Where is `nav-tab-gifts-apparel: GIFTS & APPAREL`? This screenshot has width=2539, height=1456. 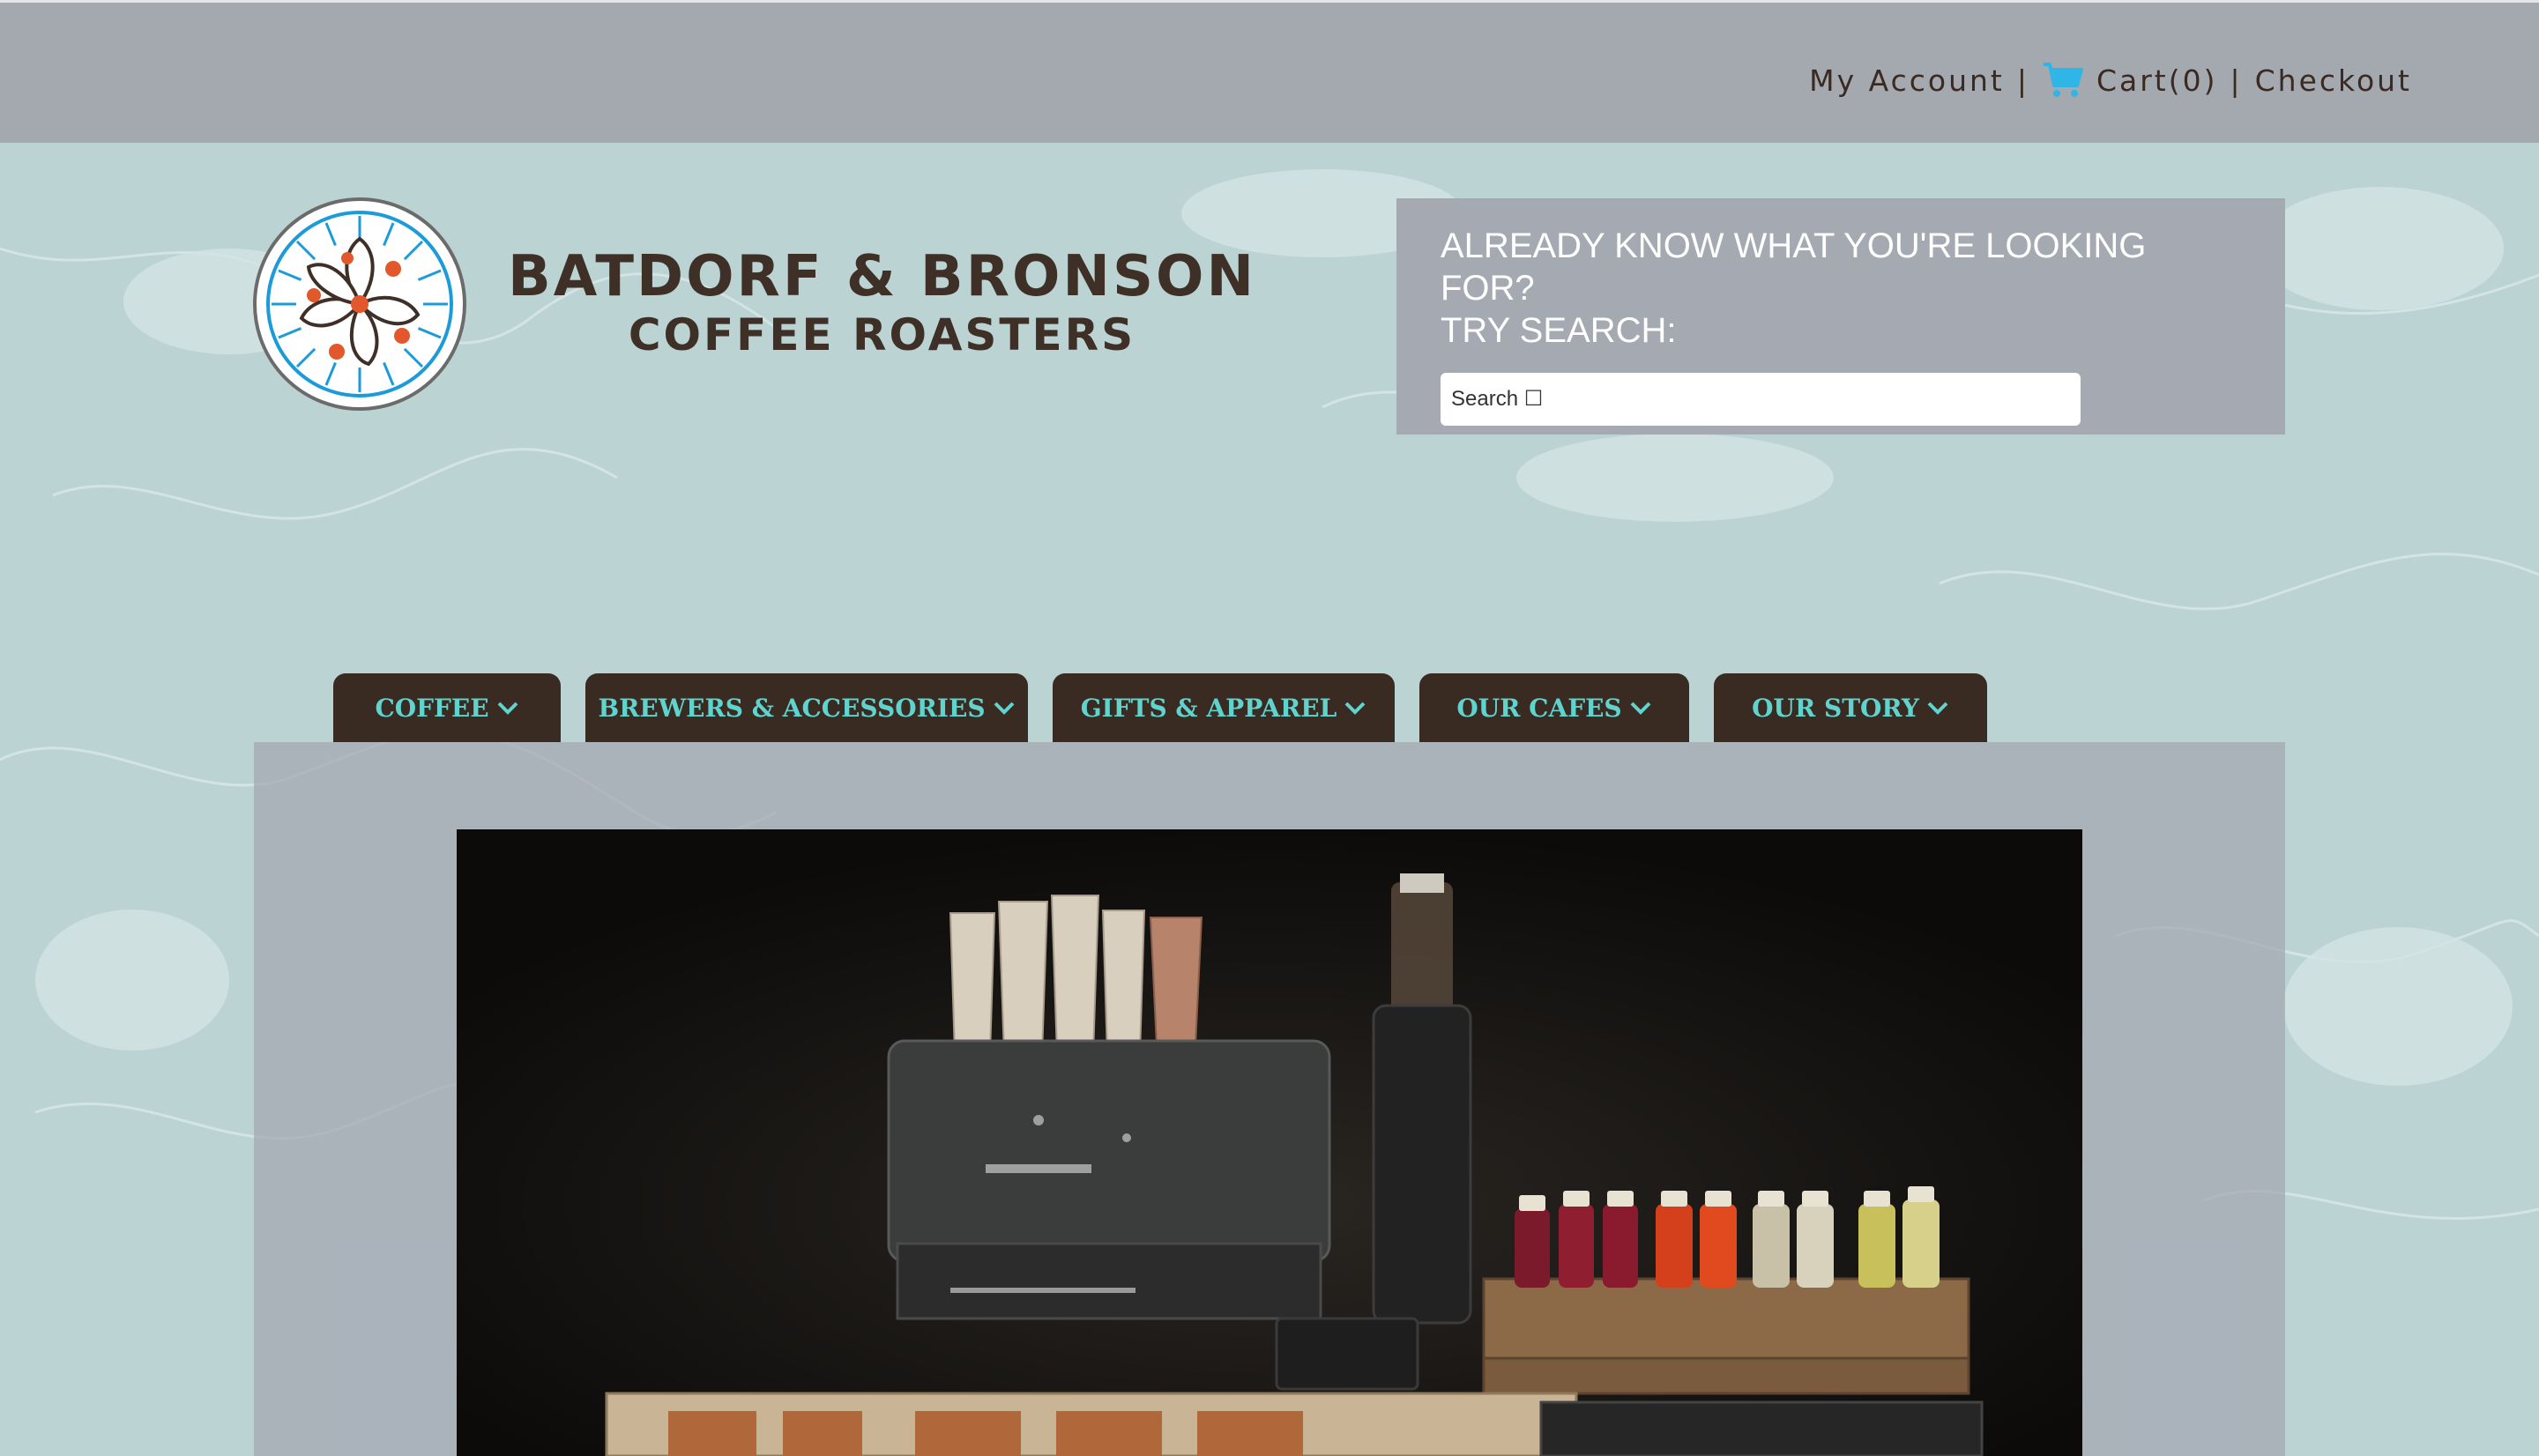 nav-tab-gifts-apparel: GIFTS & APPAREL is located at coordinates (1224, 707).